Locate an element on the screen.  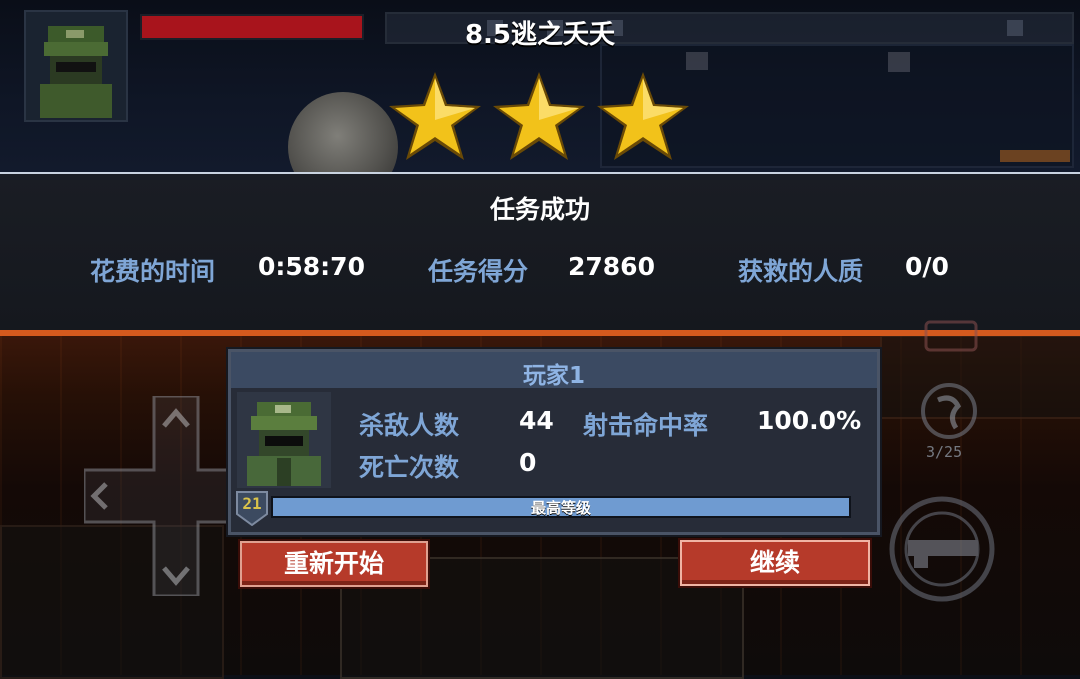
avatar is located at coordinates (284, 440).